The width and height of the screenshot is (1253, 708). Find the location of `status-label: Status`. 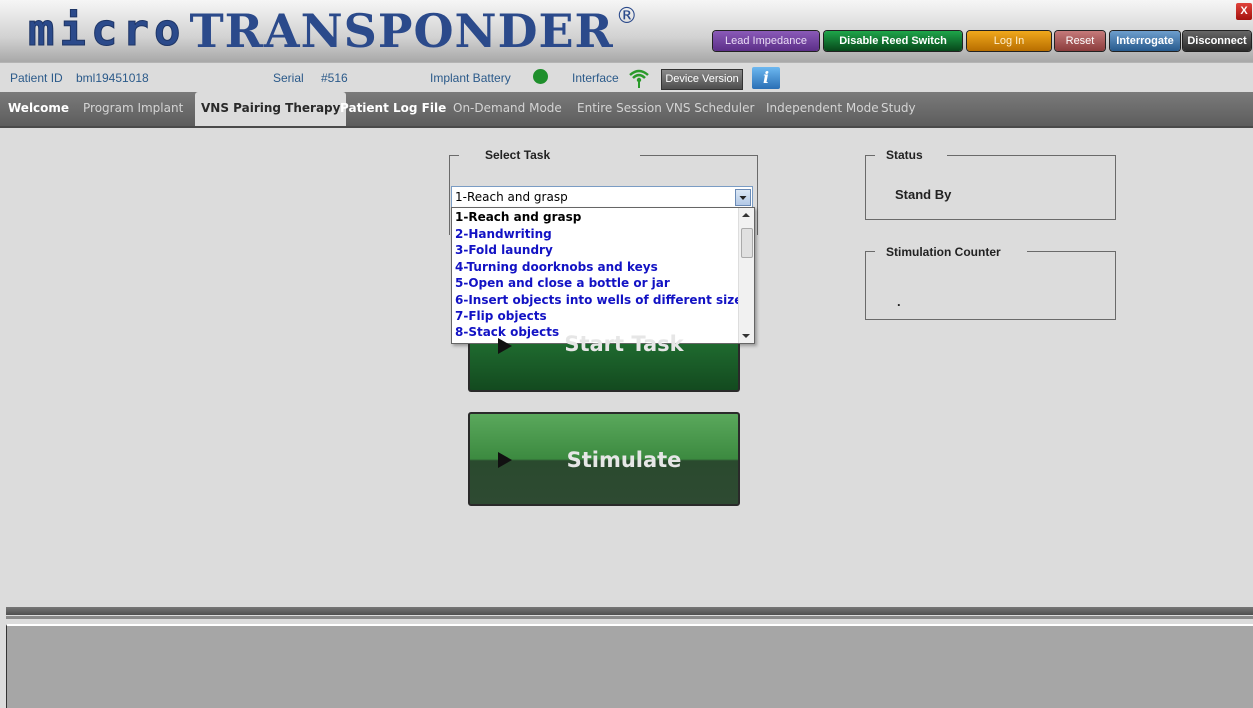

status-label: Status is located at coordinates (904, 155).